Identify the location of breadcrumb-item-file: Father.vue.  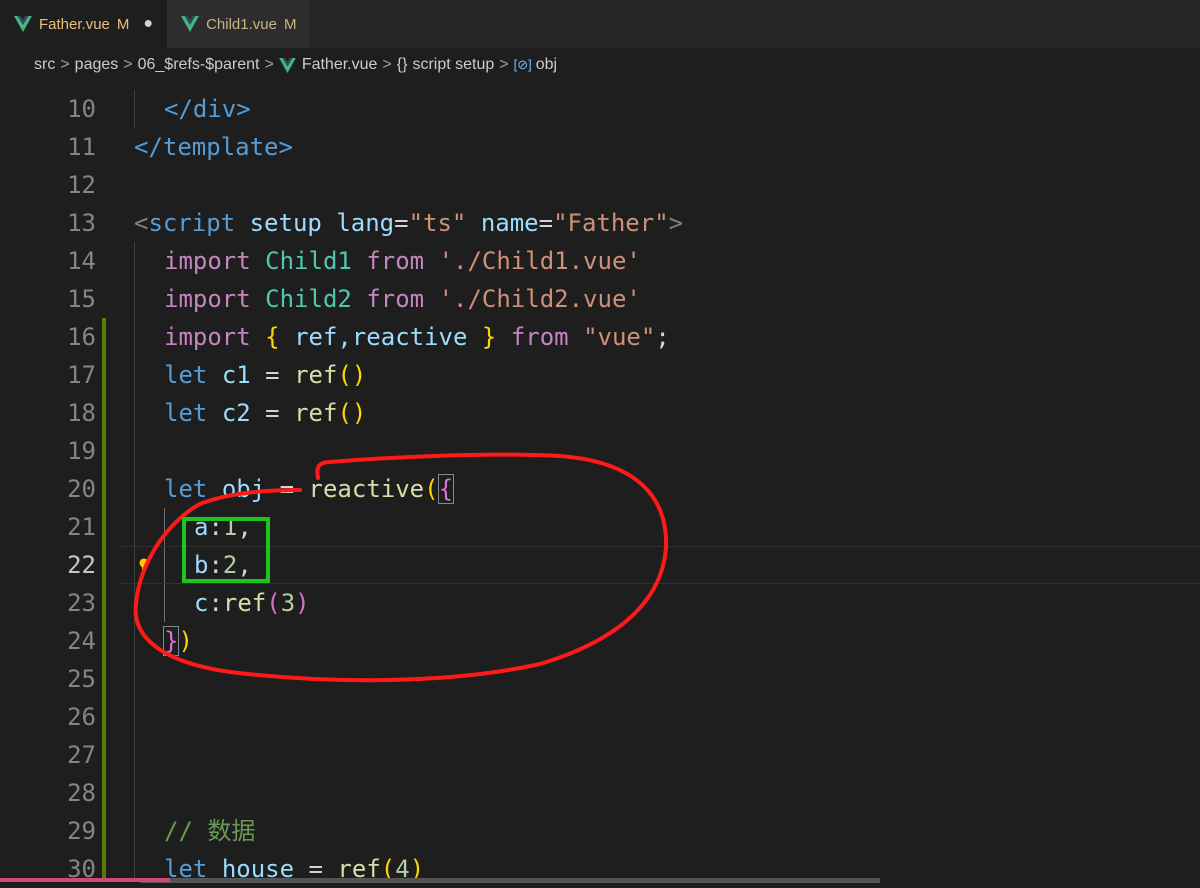
(340, 65).